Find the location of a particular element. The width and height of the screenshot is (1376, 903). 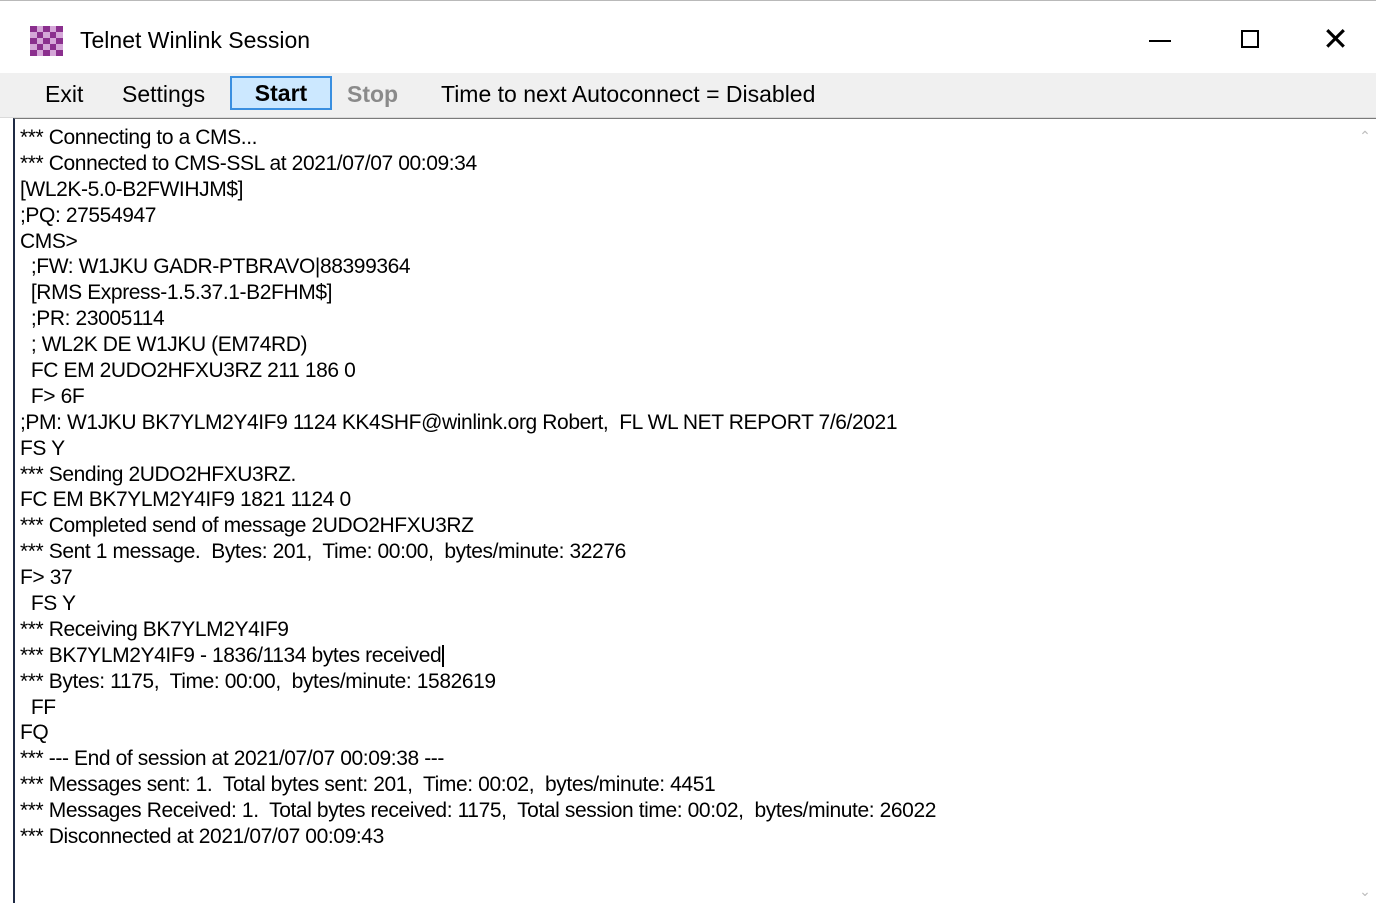

log-line: F> 37 is located at coordinates (46, 578).